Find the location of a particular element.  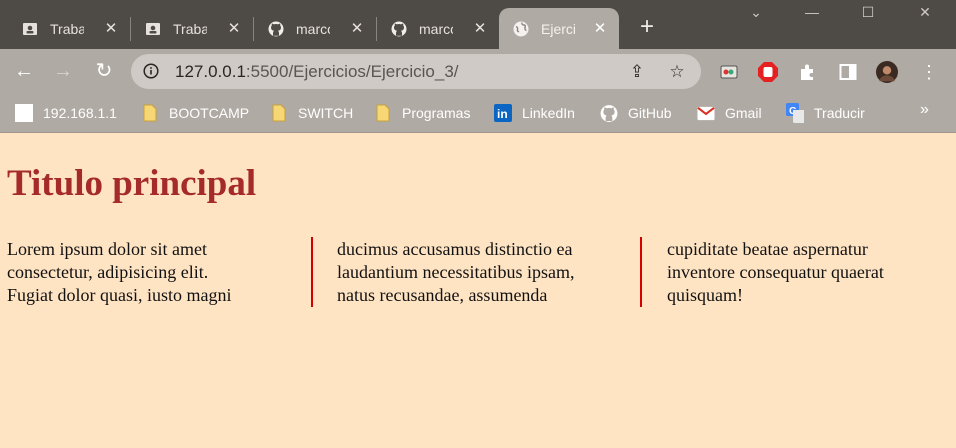

reload-icon: ↻ is located at coordinates (104, 71).